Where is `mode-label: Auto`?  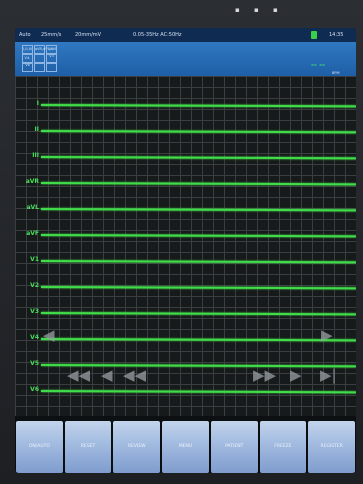 mode-label: Auto is located at coordinates (25, 35).